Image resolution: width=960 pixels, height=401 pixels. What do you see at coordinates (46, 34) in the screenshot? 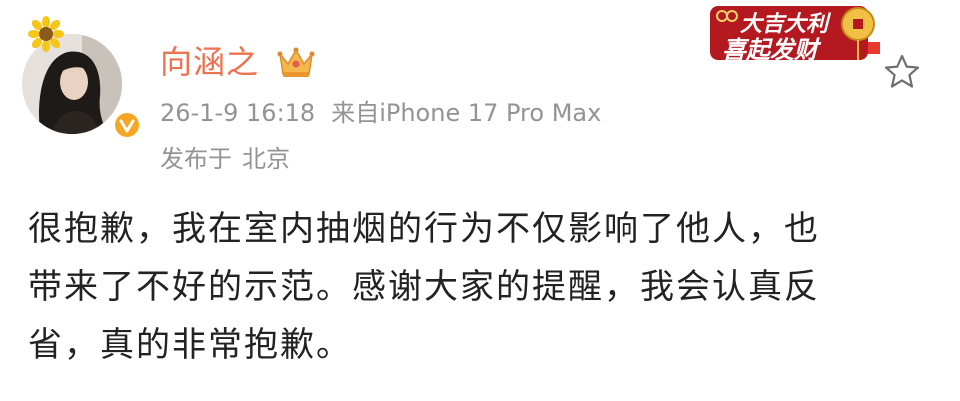
I see `sunflower-icon` at bounding box center [46, 34].